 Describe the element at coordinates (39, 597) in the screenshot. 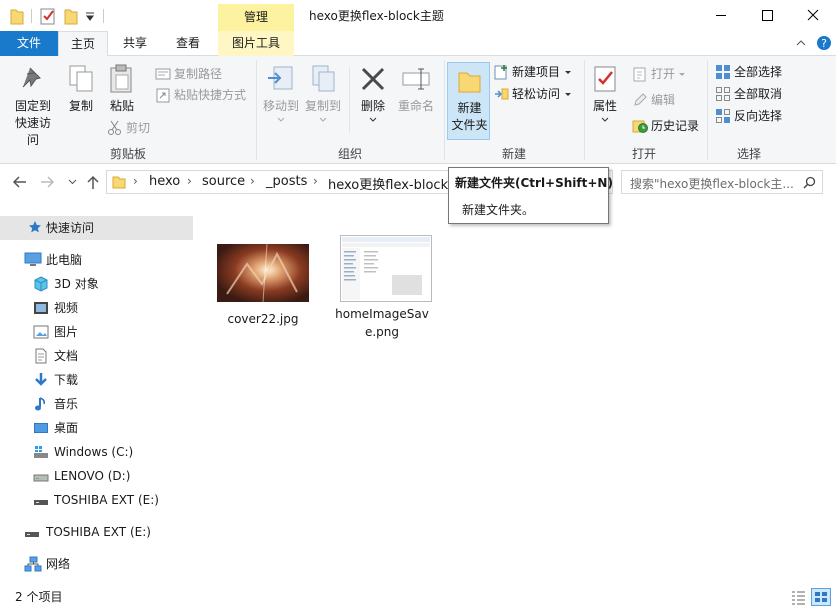

I see `item-count: 2 个项目` at that location.